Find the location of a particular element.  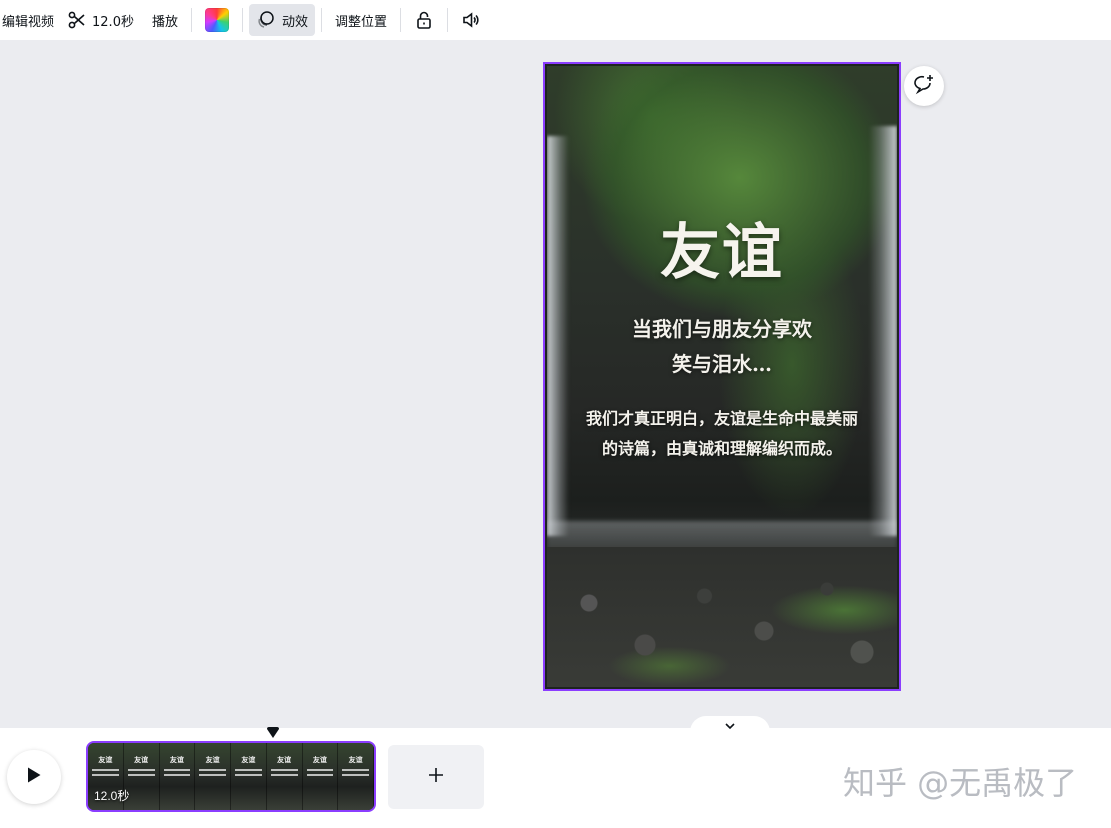

add-comment-icon is located at coordinates (924, 86).